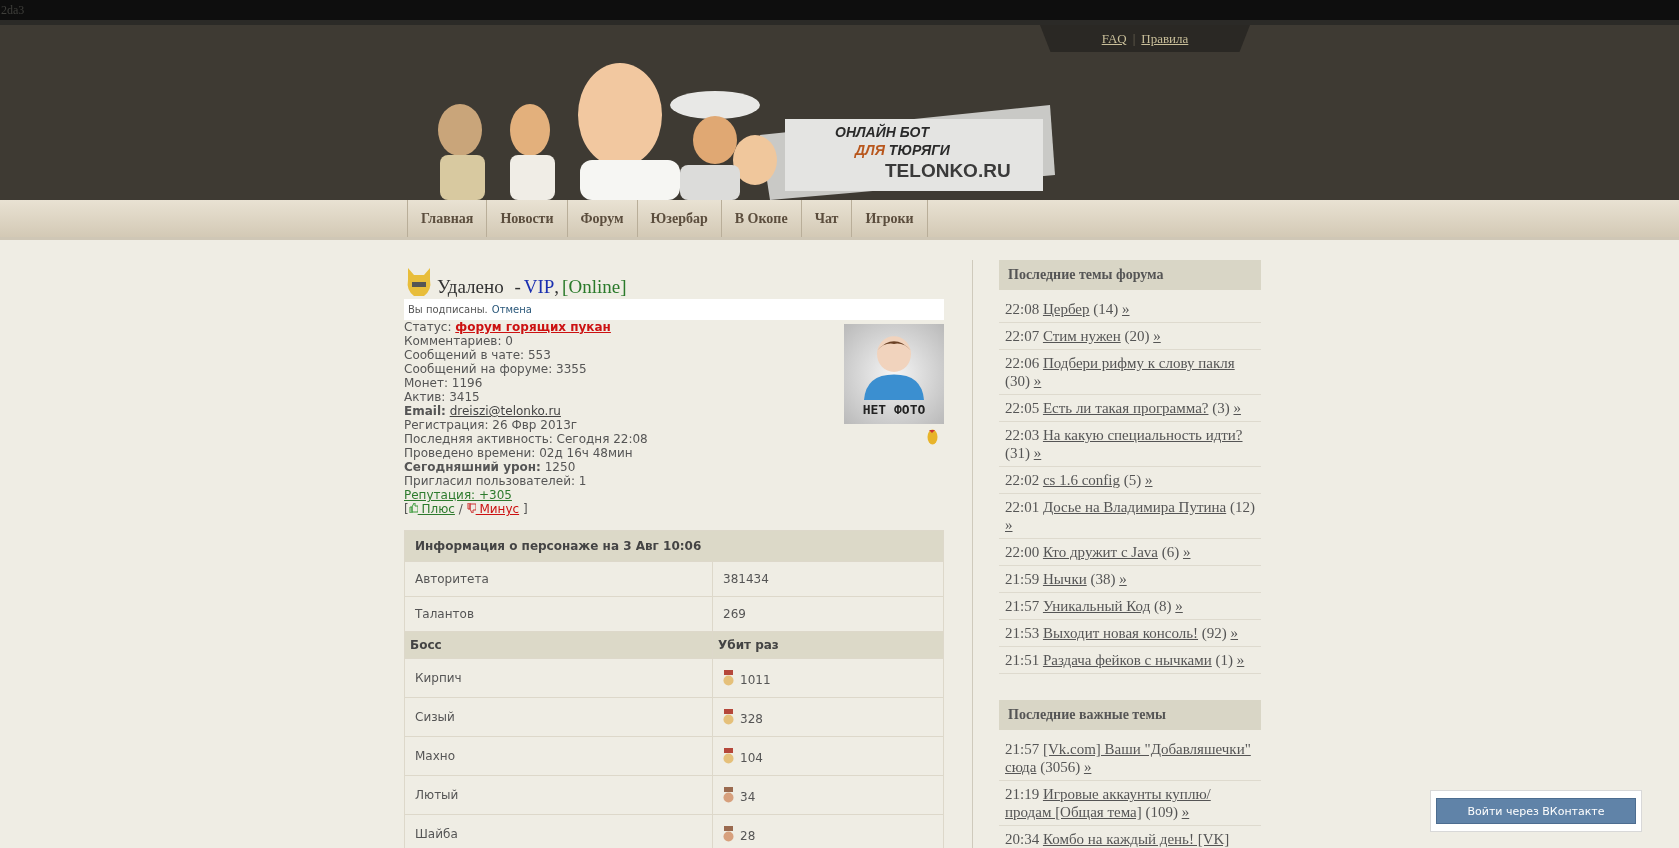 The width and height of the screenshot is (1679, 848). What do you see at coordinates (1081, 336) in the screenshot?
I see `topic-link: Стим нужен` at bounding box center [1081, 336].